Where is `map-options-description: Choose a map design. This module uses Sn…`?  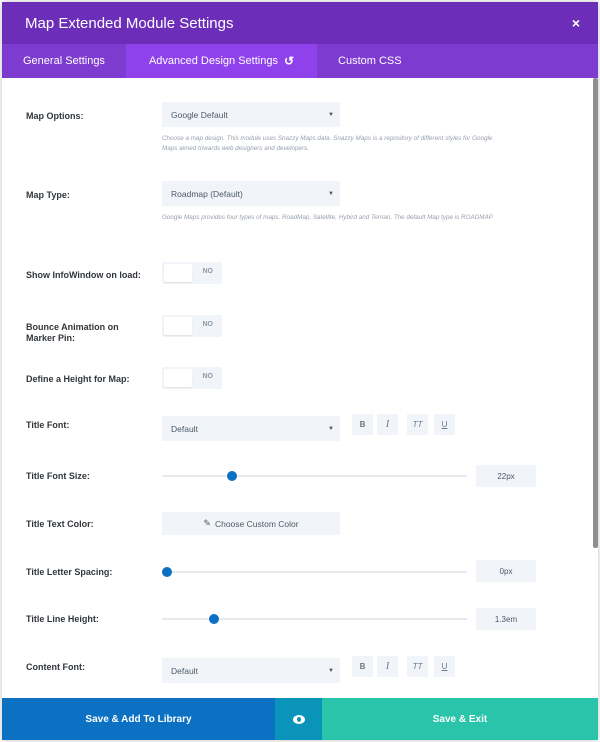 map-options-description: Choose a map design. This module uses Sn… is located at coordinates (327, 143).